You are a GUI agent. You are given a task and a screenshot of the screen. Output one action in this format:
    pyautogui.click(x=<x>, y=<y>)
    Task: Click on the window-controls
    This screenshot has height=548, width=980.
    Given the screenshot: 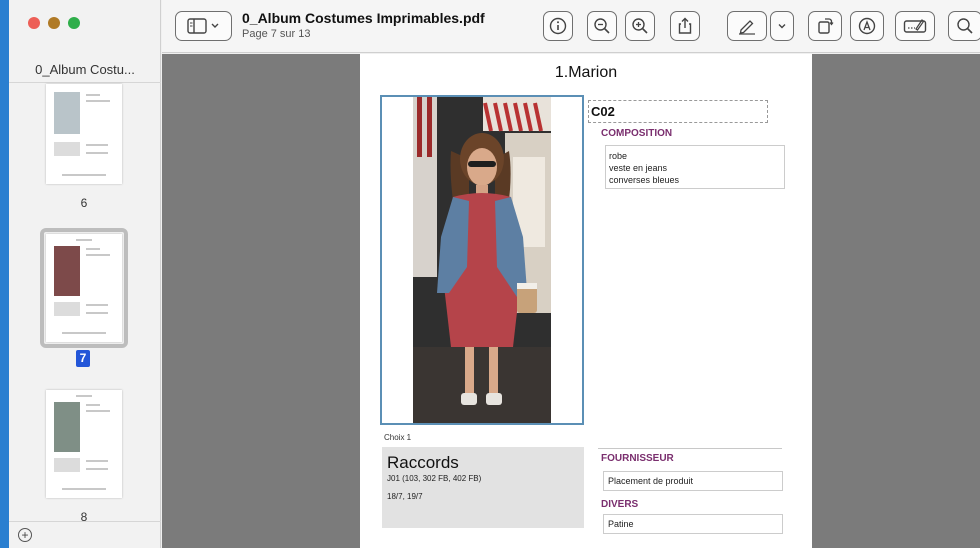 What is the action you would take?
    pyautogui.click(x=54, y=23)
    